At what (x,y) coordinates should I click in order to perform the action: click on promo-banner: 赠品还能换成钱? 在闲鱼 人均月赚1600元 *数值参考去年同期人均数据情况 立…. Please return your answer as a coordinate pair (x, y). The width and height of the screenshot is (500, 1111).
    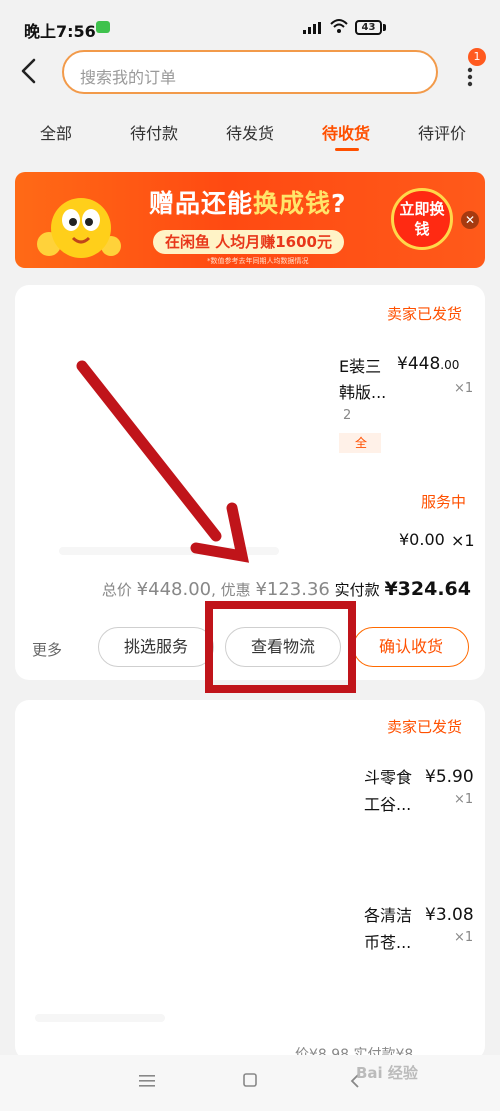
    Looking at the image, I should click on (250, 220).